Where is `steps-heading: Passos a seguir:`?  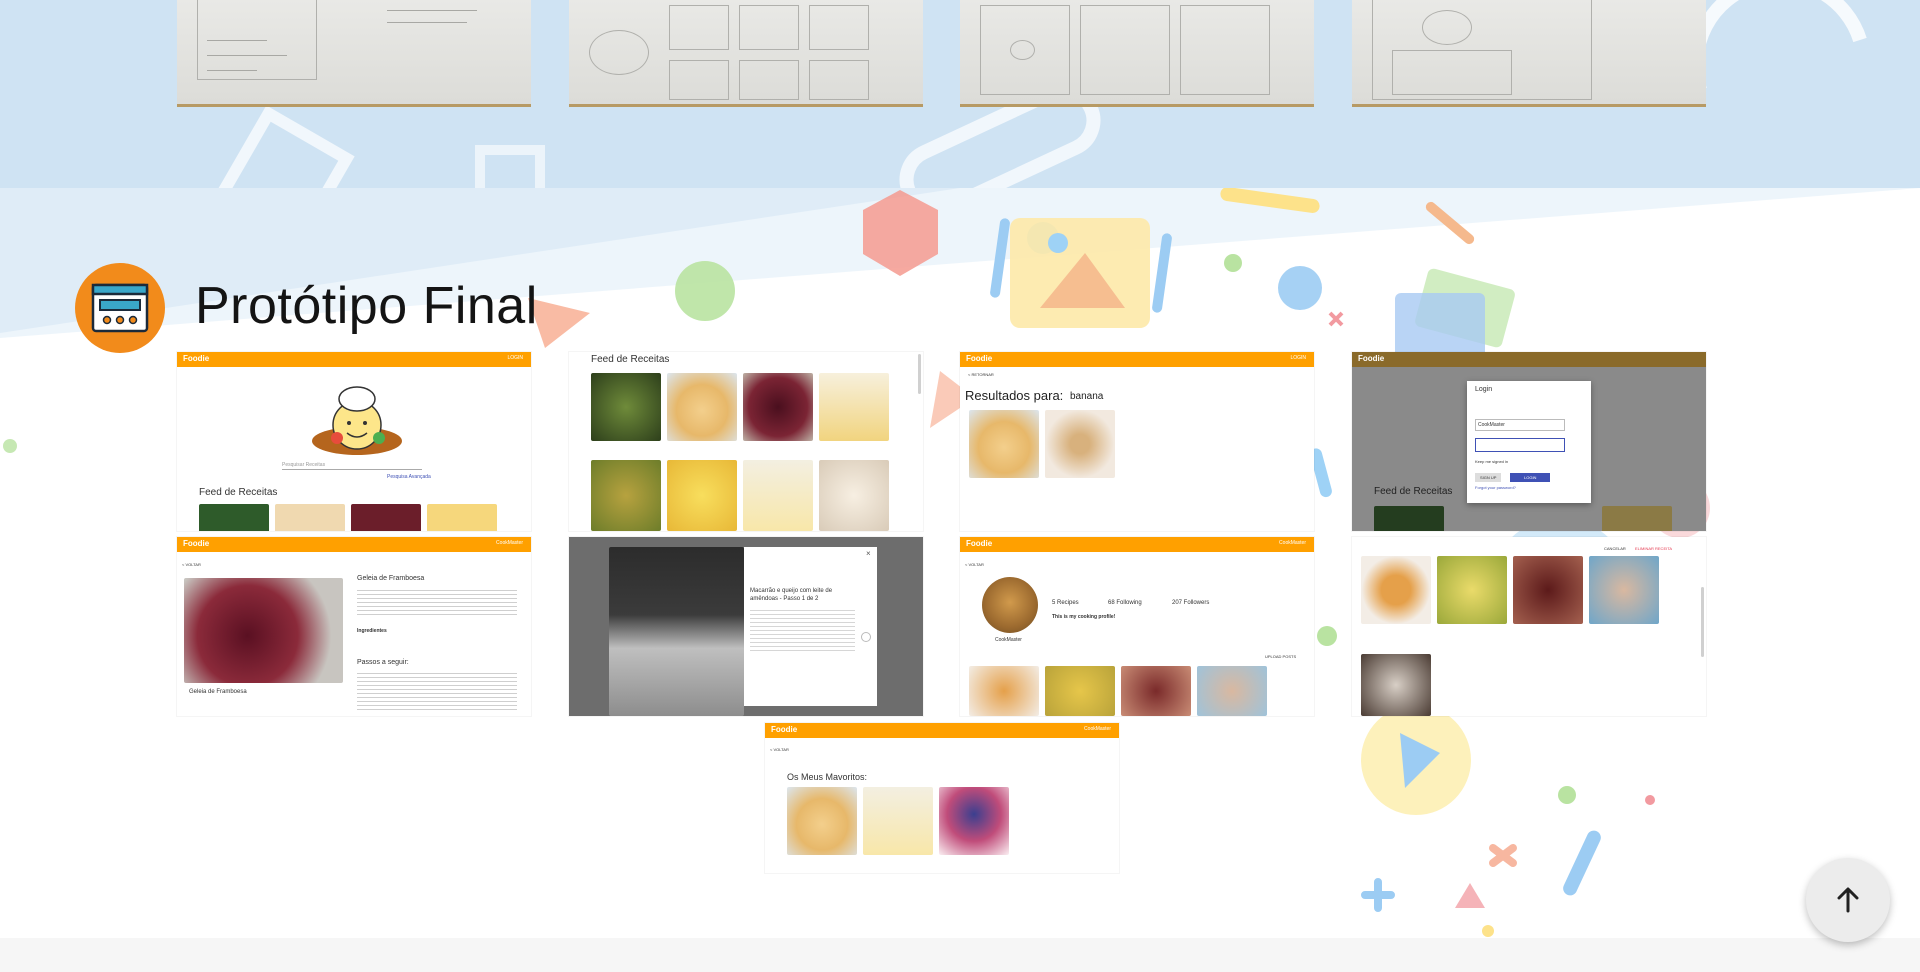
steps-heading: Passos a seguir: is located at coordinates (383, 662).